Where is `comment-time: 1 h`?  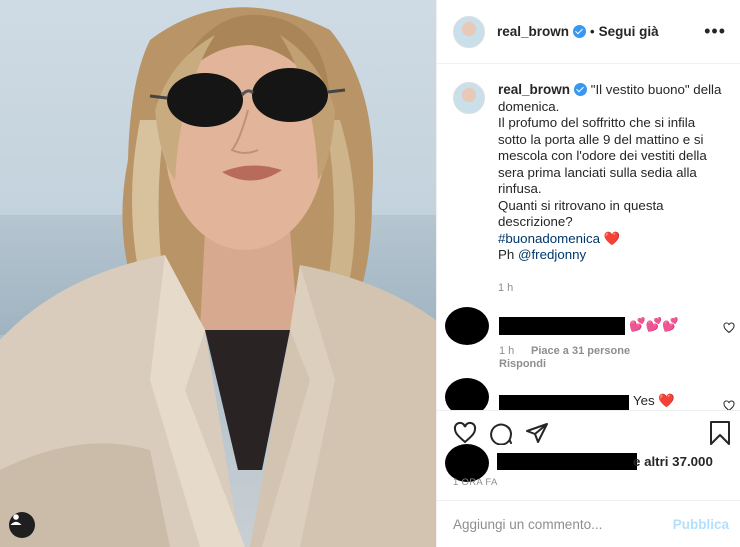 comment-time: 1 h is located at coordinates (506, 351).